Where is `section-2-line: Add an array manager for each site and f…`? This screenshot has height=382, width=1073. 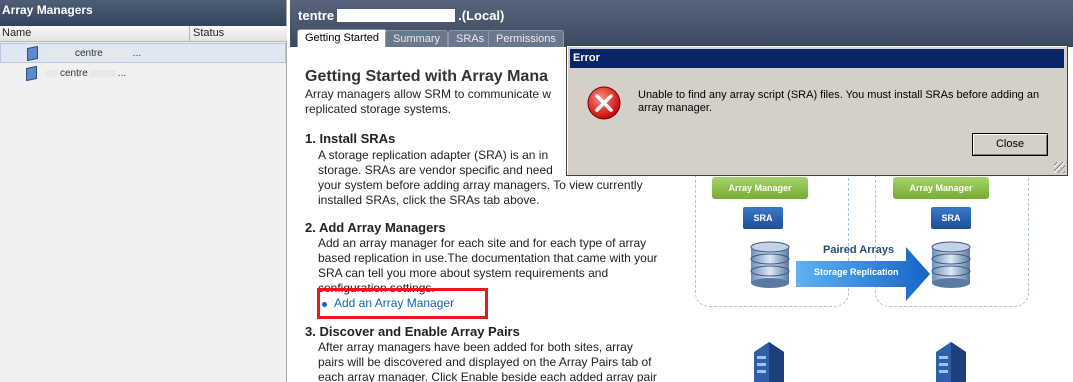
section-2-line: Add an array manager for each site and f… is located at coordinates (482, 243).